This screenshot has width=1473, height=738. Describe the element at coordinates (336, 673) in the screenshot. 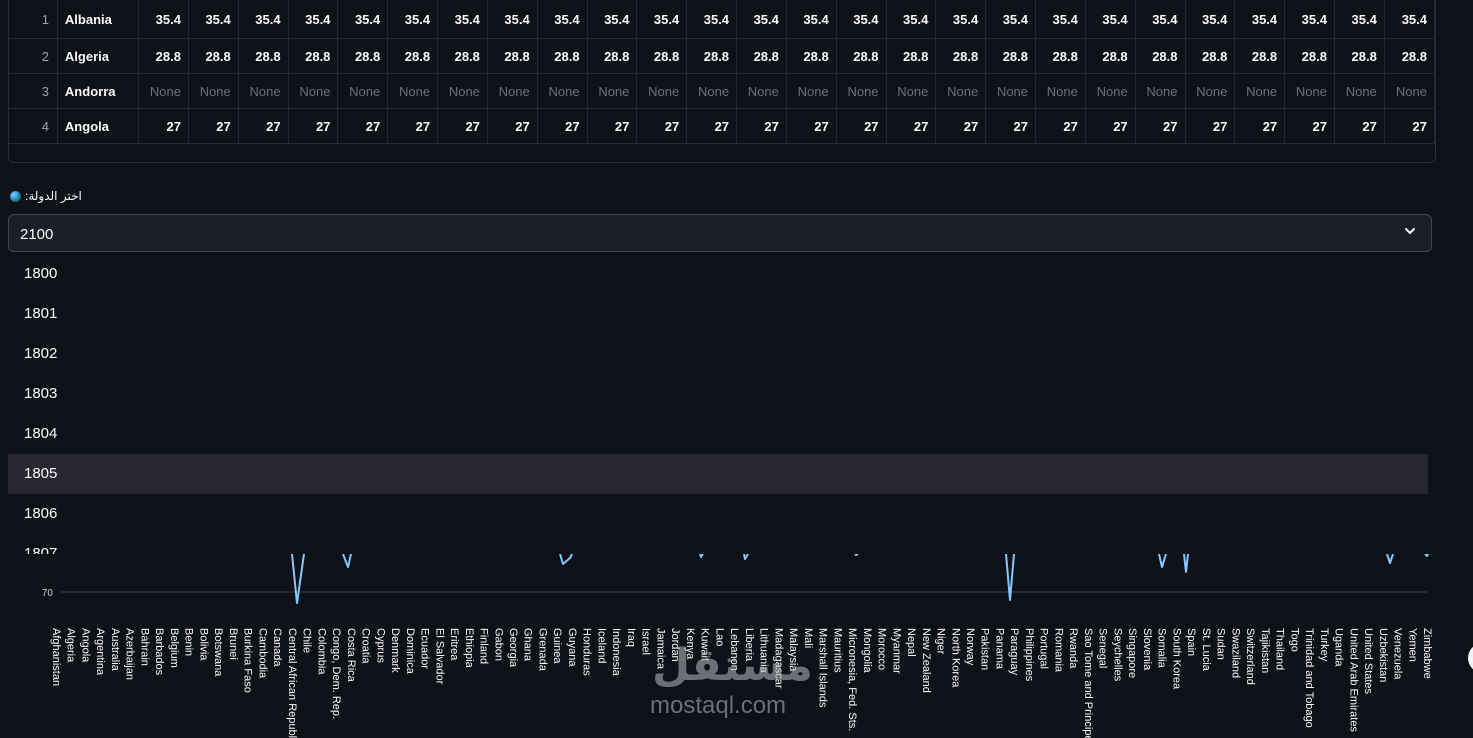

I see `x-tick-label: Congo, Dem. Rep.` at that location.